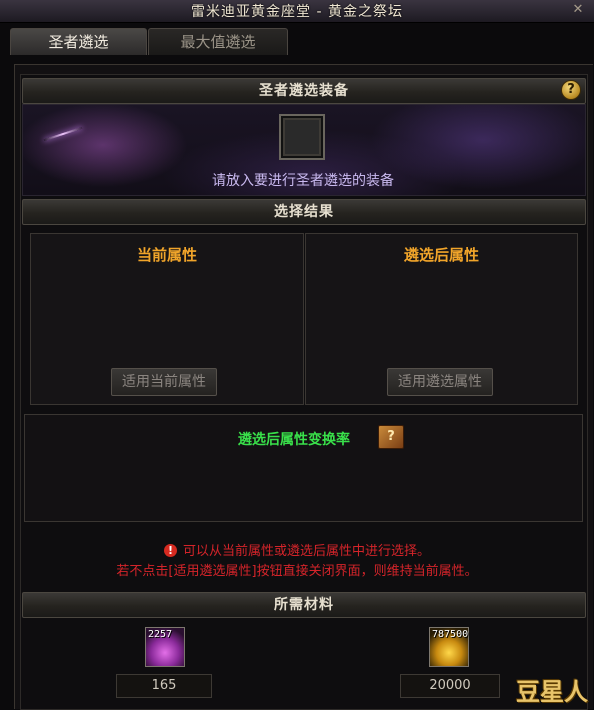 The image size is (594, 710). What do you see at coordinates (167, 319) in the screenshot?
I see `current-attribute-panel: 当前属性 适用当前属性` at bounding box center [167, 319].